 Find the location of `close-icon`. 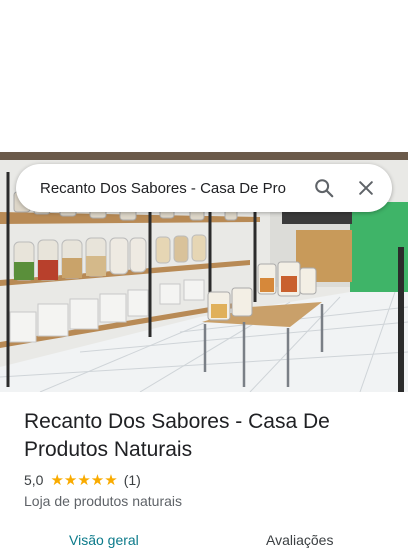

close-icon is located at coordinates (366, 188).